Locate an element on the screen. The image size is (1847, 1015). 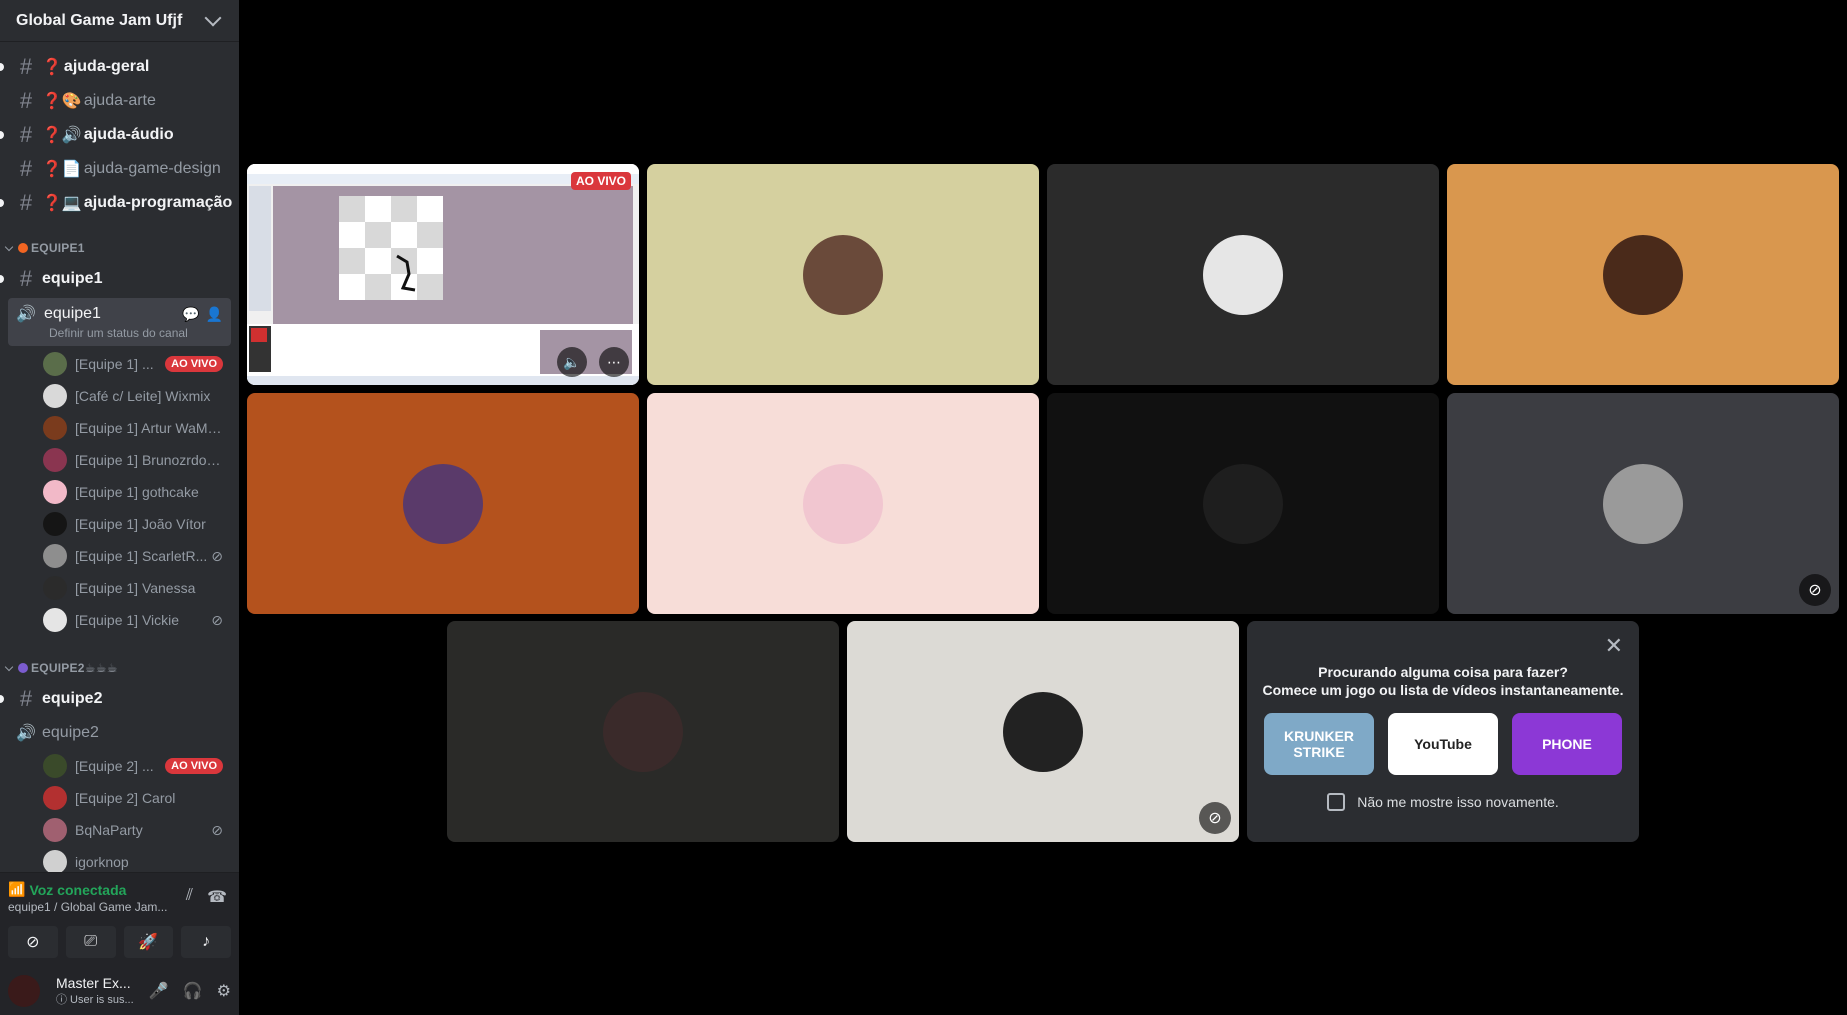
channel-equipe2-voice: 🔊 equipe2 is located at coordinates (119, 733).